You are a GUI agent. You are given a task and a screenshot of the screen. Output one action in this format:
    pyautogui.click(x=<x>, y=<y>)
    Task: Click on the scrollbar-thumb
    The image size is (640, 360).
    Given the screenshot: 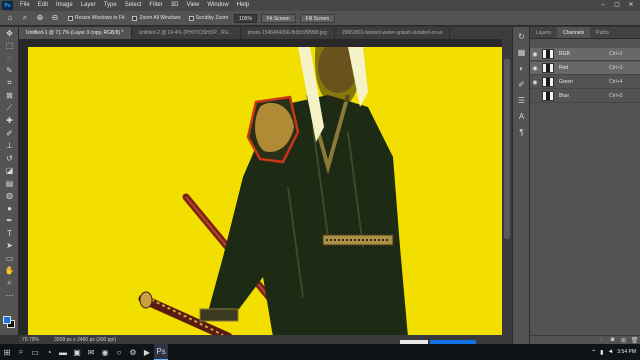 What is the action you would take?
    pyautogui.click(x=507, y=149)
    